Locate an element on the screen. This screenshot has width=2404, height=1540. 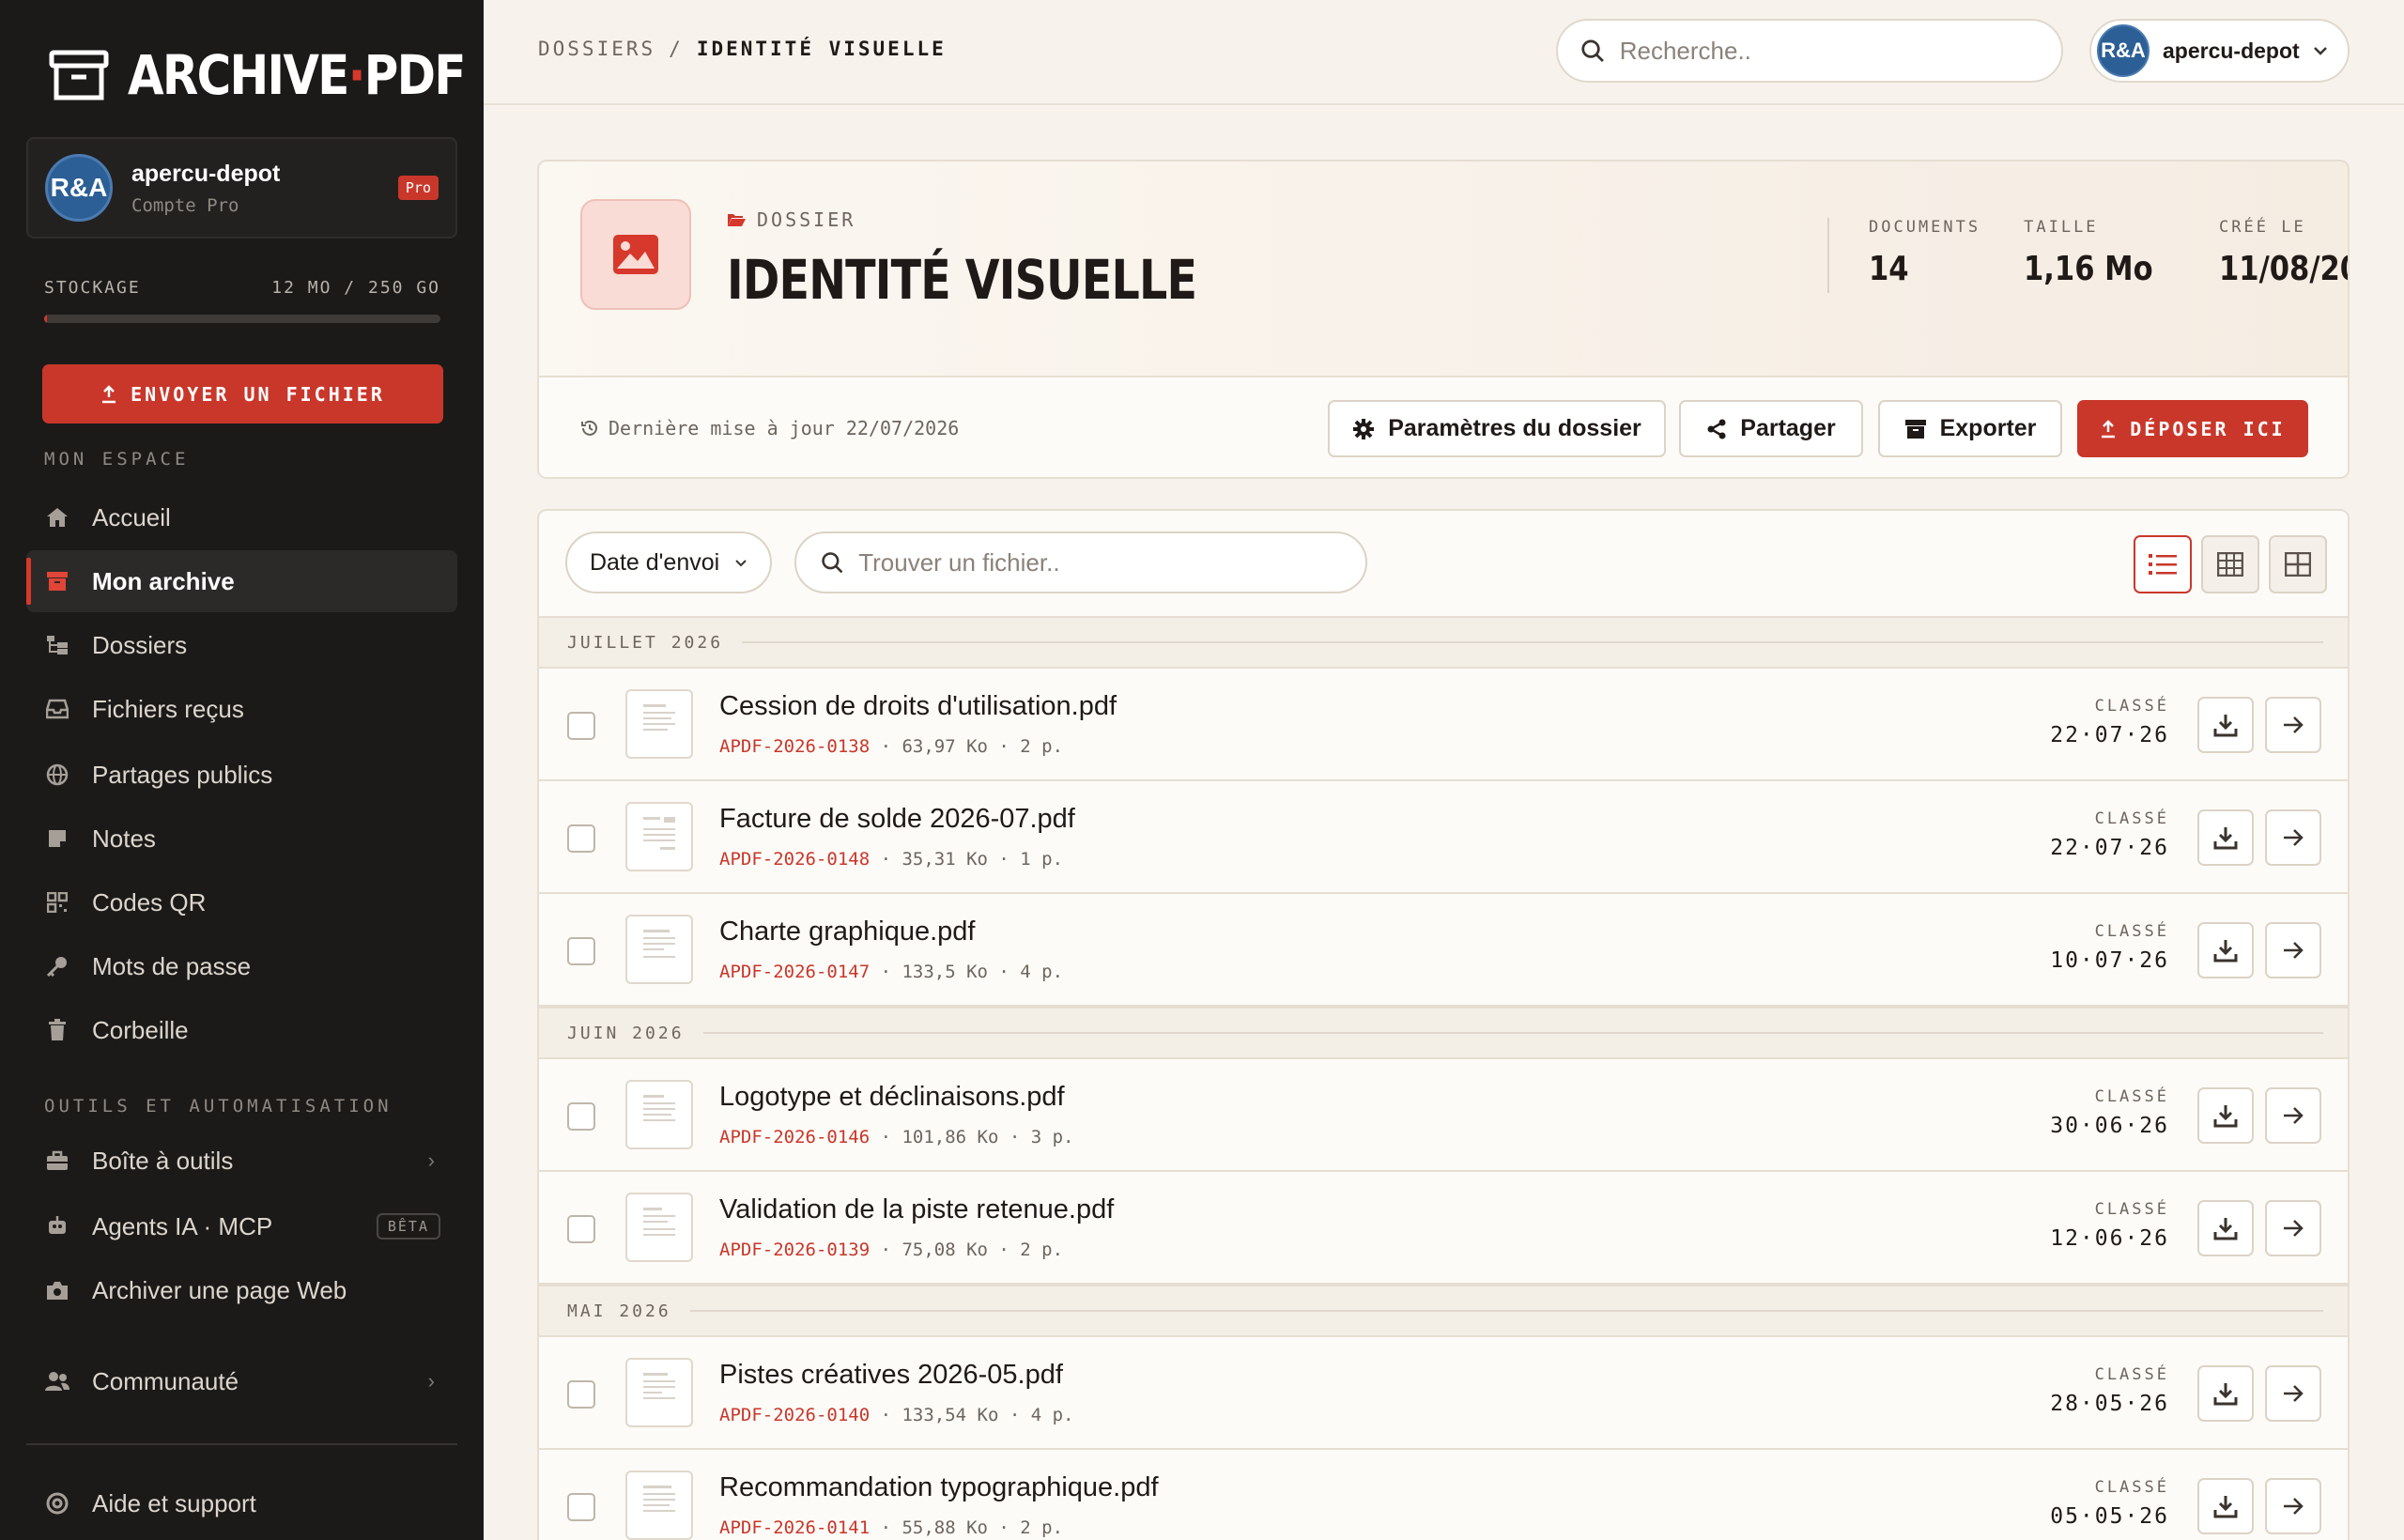
file-name: Recommandation typographique.pdf is located at coordinates (939, 1487).